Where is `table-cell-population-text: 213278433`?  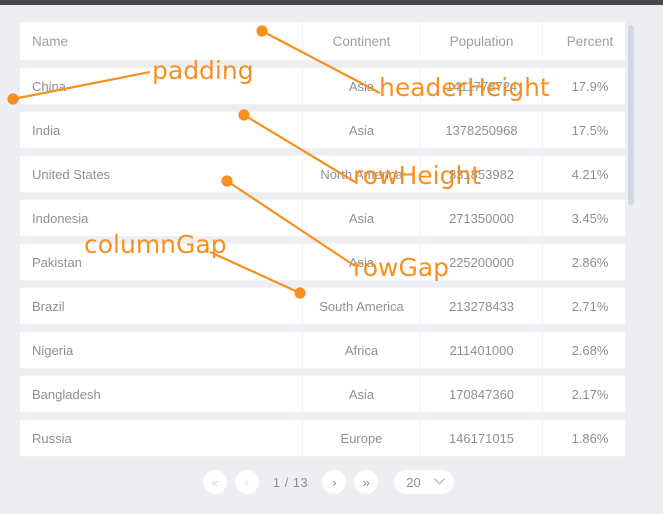
table-cell-population-text: 213278433 is located at coordinates (481, 306).